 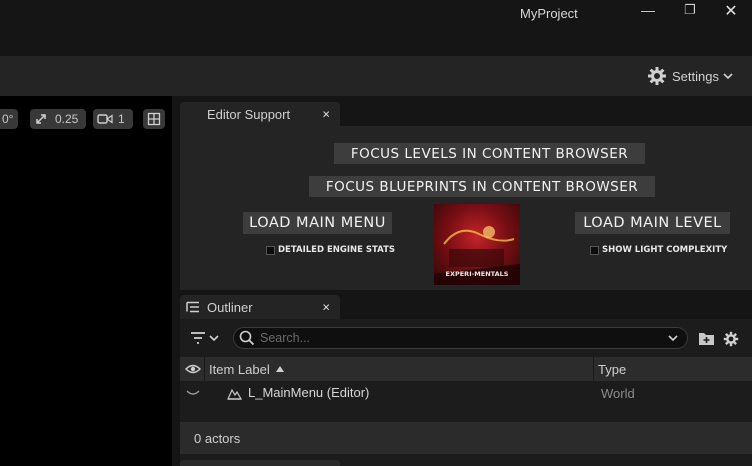 What do you see at coordinates (731, 11) in the screenshot?
I see `close-window-button: ✕` at bounding box center [731, 11].